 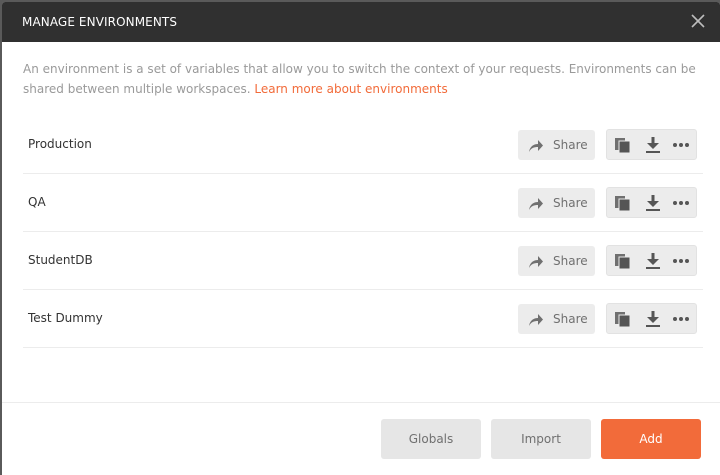 What do you see at coordinates (363, 145) in the screenshot?
I see `environment-row: Production Share` at bounding box center [363, 145].